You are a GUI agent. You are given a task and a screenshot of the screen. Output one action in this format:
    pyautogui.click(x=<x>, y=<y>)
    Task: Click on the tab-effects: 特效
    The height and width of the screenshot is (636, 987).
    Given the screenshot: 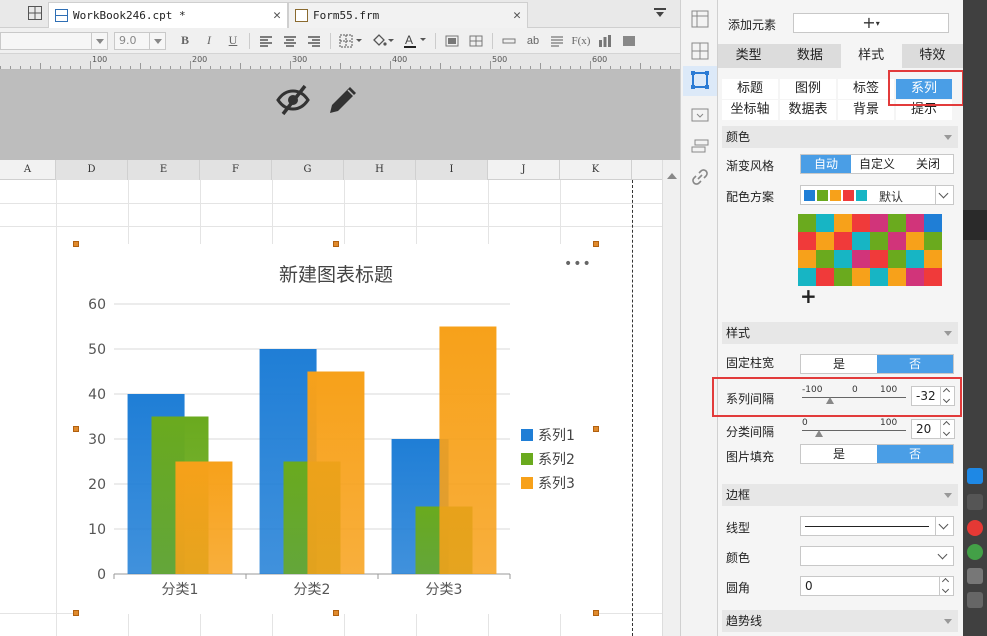 What is the action you would take?
    pyautogui.click(x=932, y=56)
    